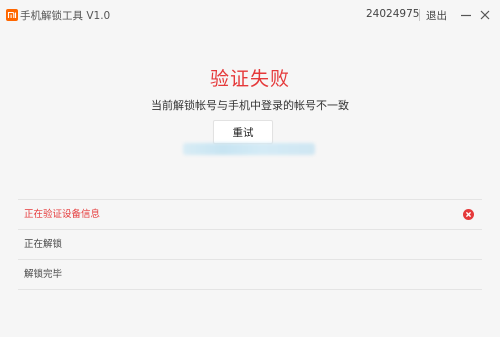 This screenshot has width=500, height=337. I want to click on logout-link: 退出, so click(436, 15).